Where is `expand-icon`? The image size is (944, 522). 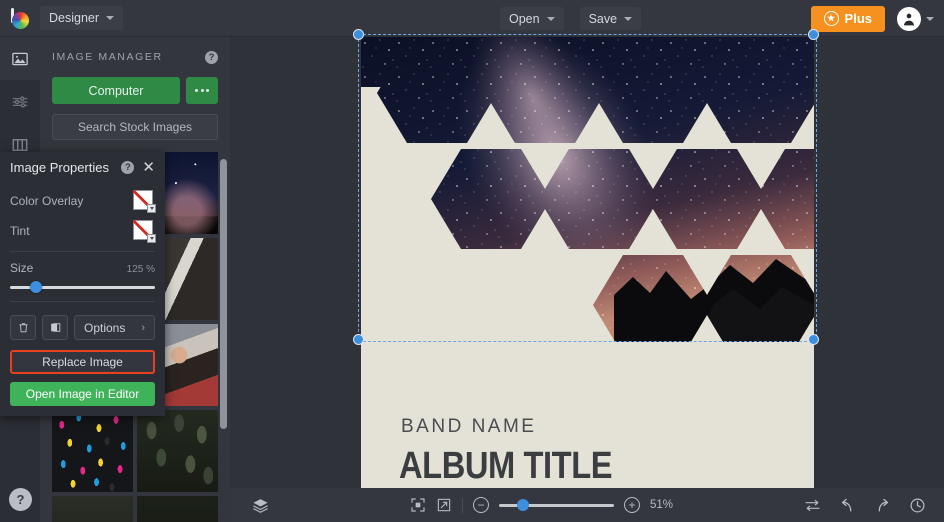 expand-icon is located at coordinates (444, 505).